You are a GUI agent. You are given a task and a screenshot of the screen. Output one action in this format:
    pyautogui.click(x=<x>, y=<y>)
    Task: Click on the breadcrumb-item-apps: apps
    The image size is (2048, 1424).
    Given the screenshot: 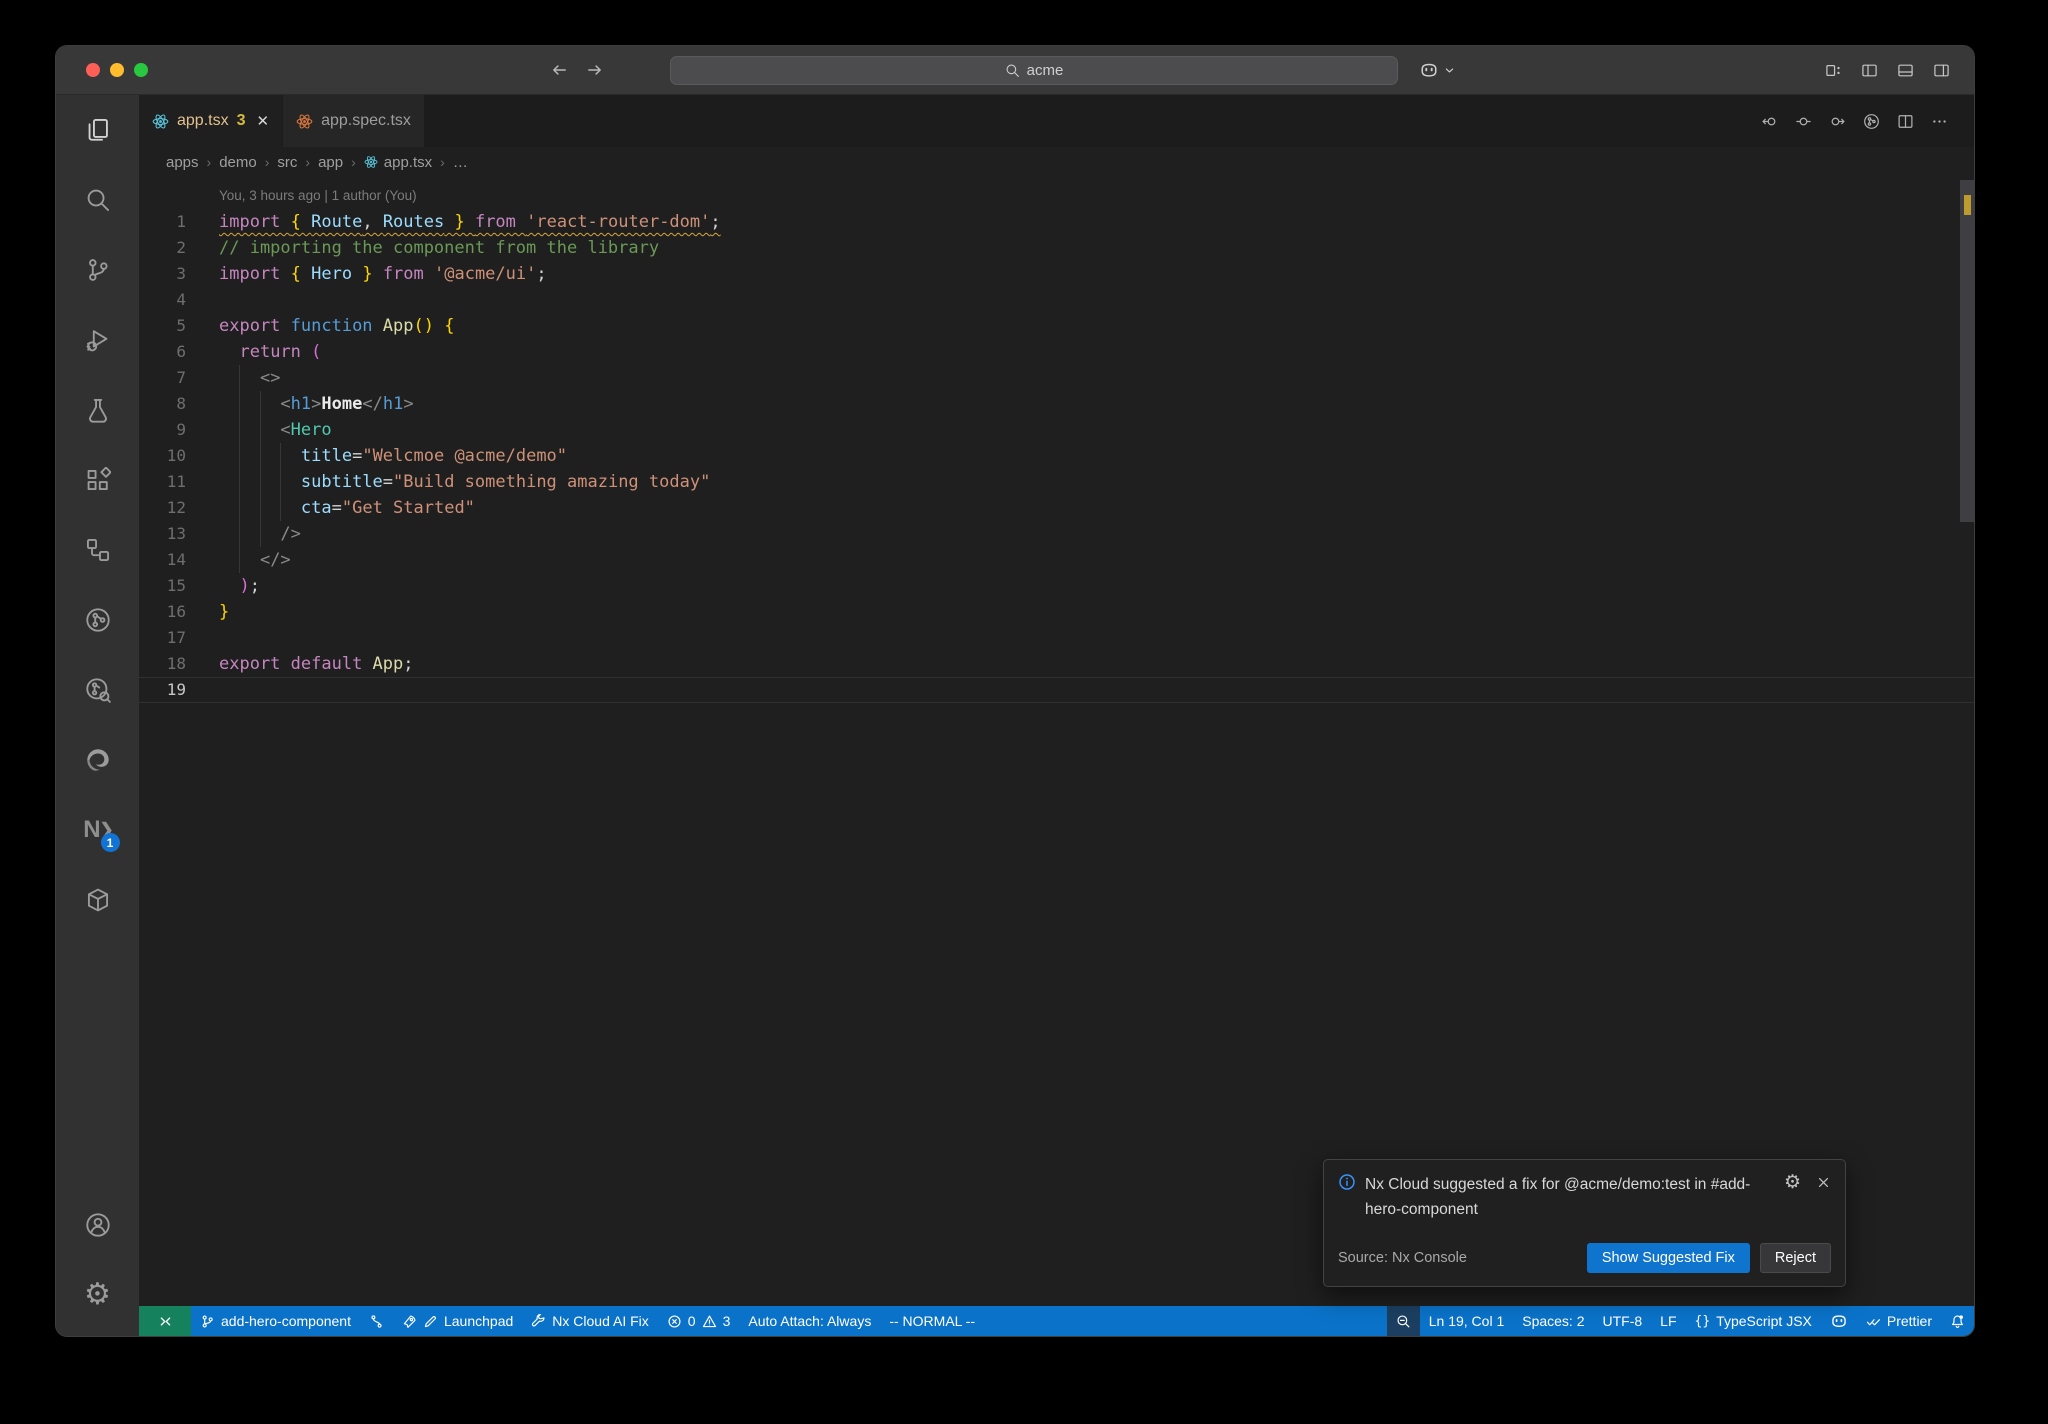 What is the action you would take?
    pyautogui.click(x=182, y=162)
    